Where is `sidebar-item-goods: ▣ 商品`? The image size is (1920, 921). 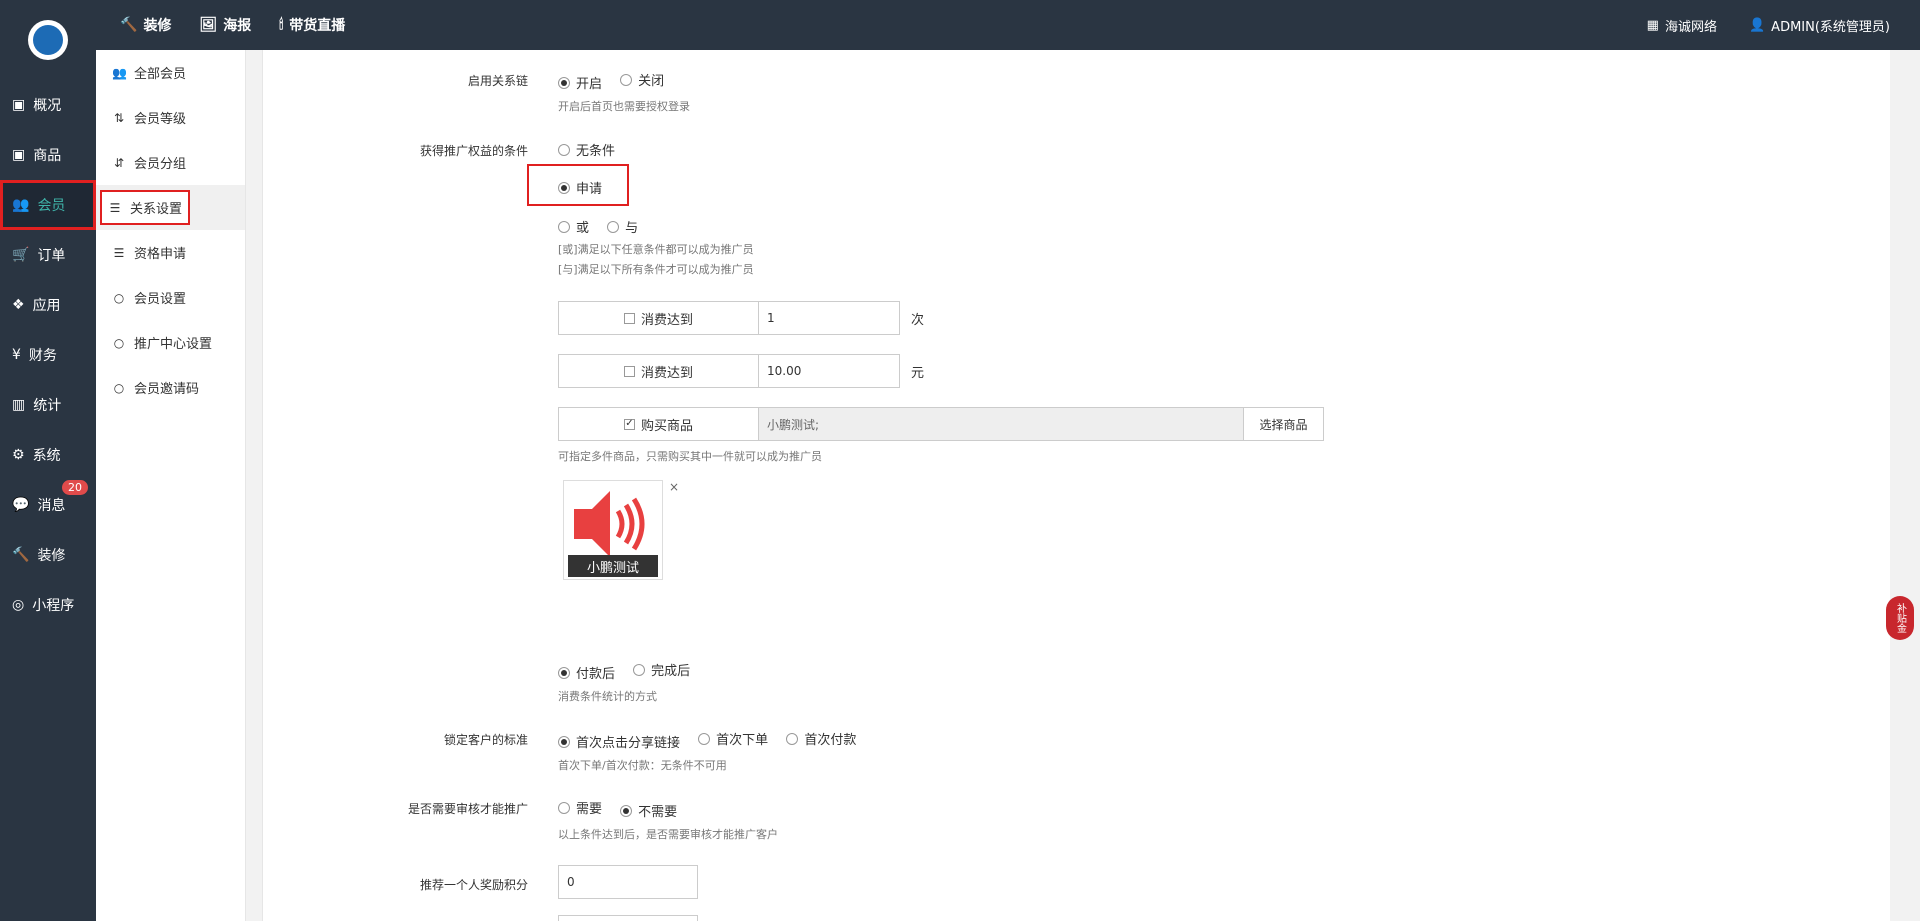
sidebar-item-goods: ▣ 商品 is located at coordinates (48, 155).